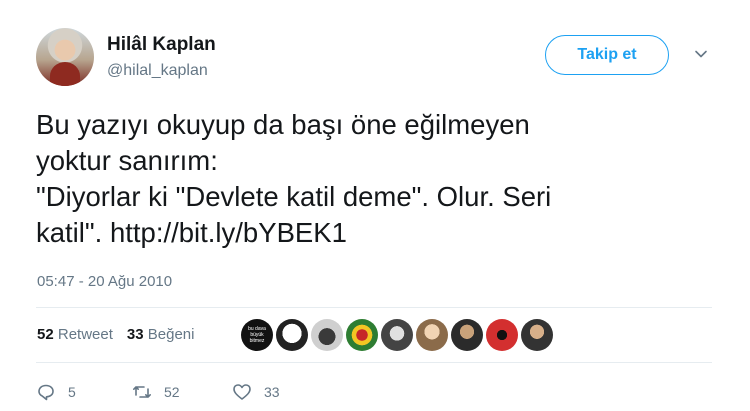  Describe the element at coordinates (161, 45) in the screenshot. I see `user-name: Hilâl Kaplan` at that location.